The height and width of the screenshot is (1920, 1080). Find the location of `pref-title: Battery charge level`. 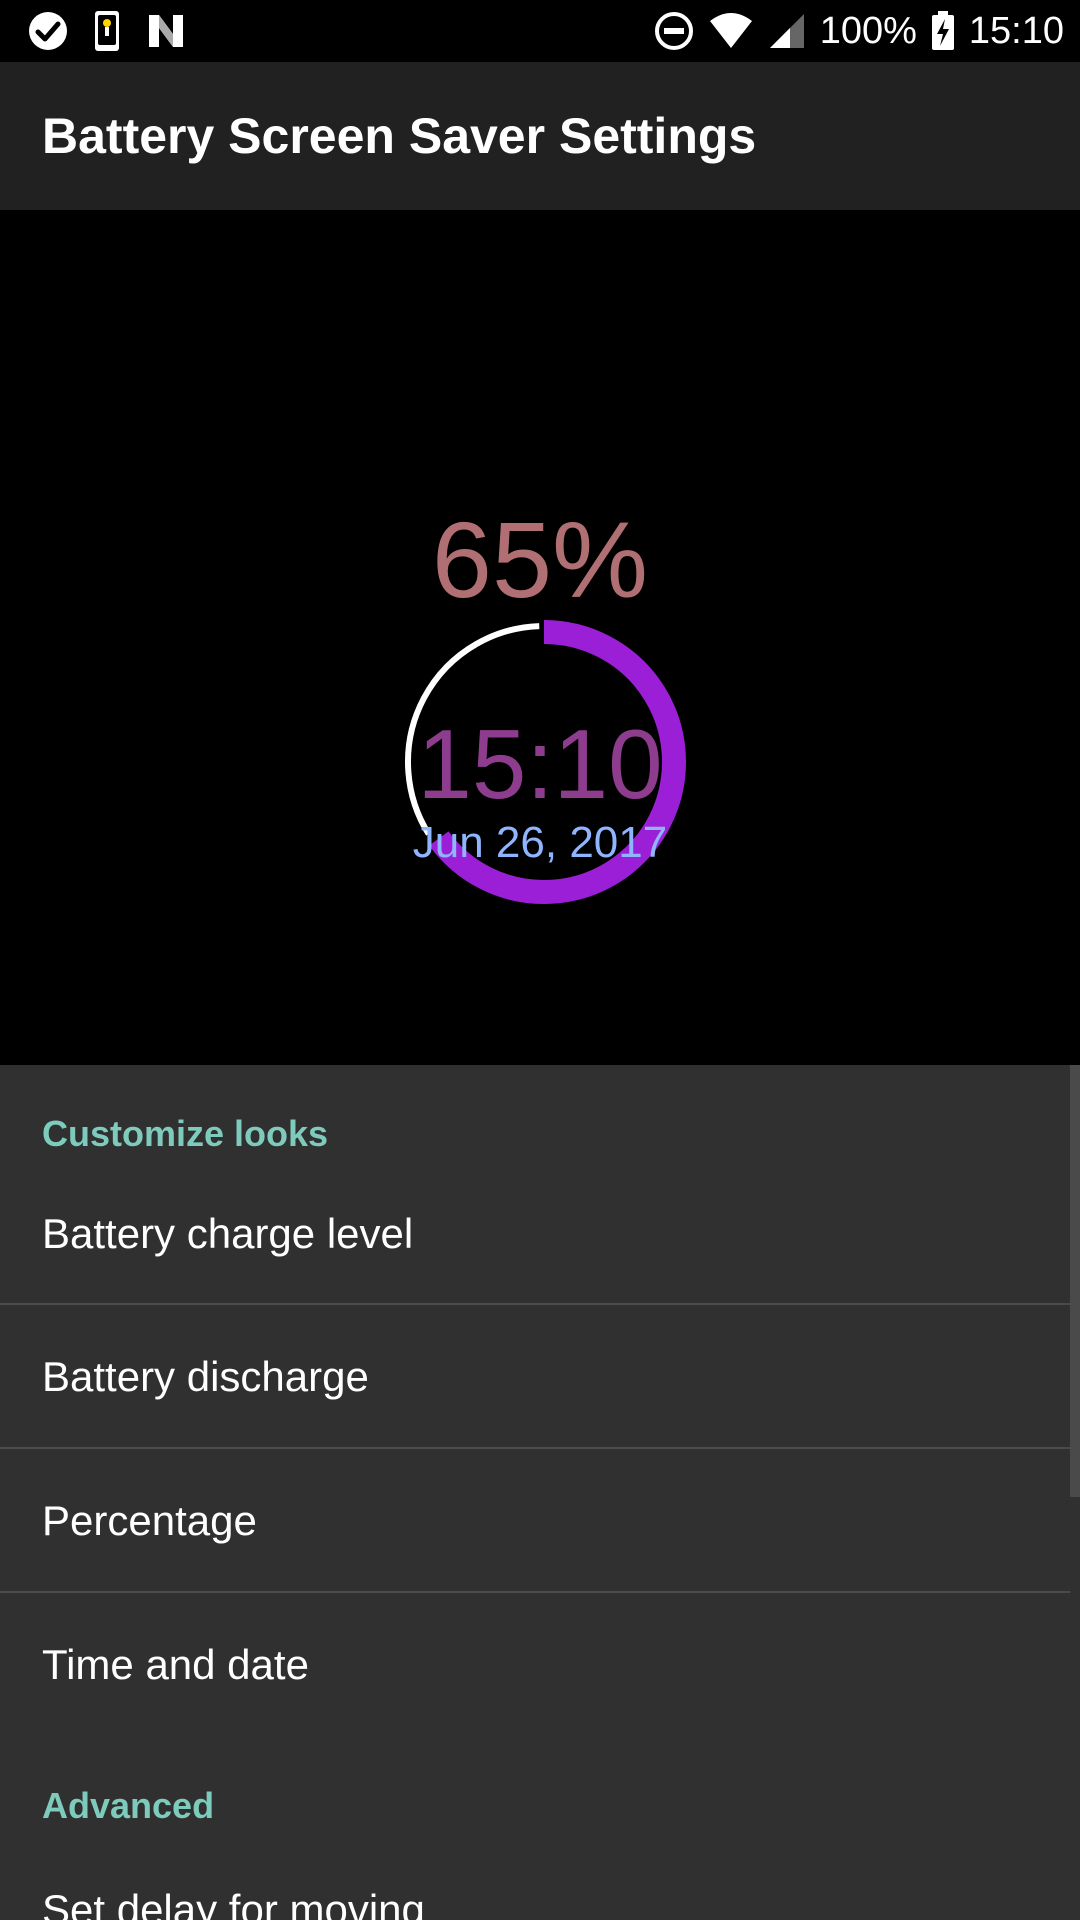

pref-title: Battery charge level is located at coordinates (228, 1233).